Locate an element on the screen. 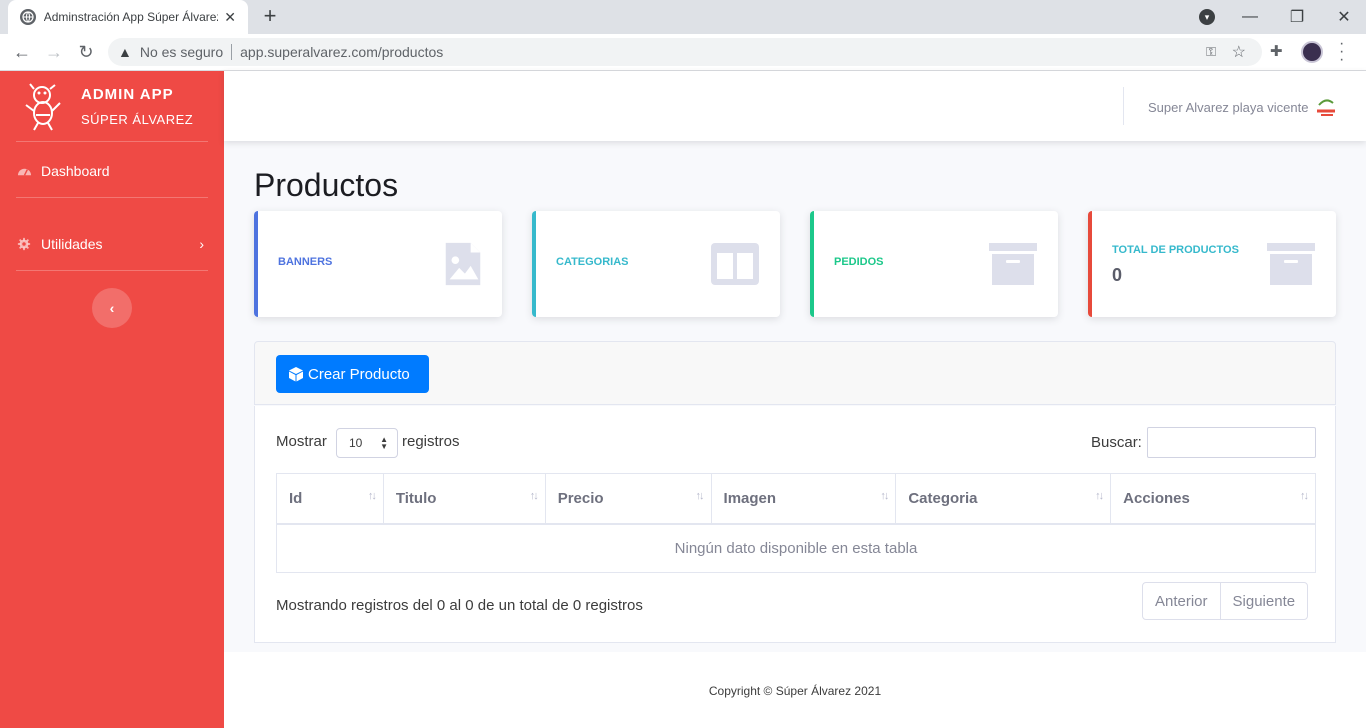 The width and height of the screenshot is (1366, 728). gear-icon is located at coordinates (24, 244).